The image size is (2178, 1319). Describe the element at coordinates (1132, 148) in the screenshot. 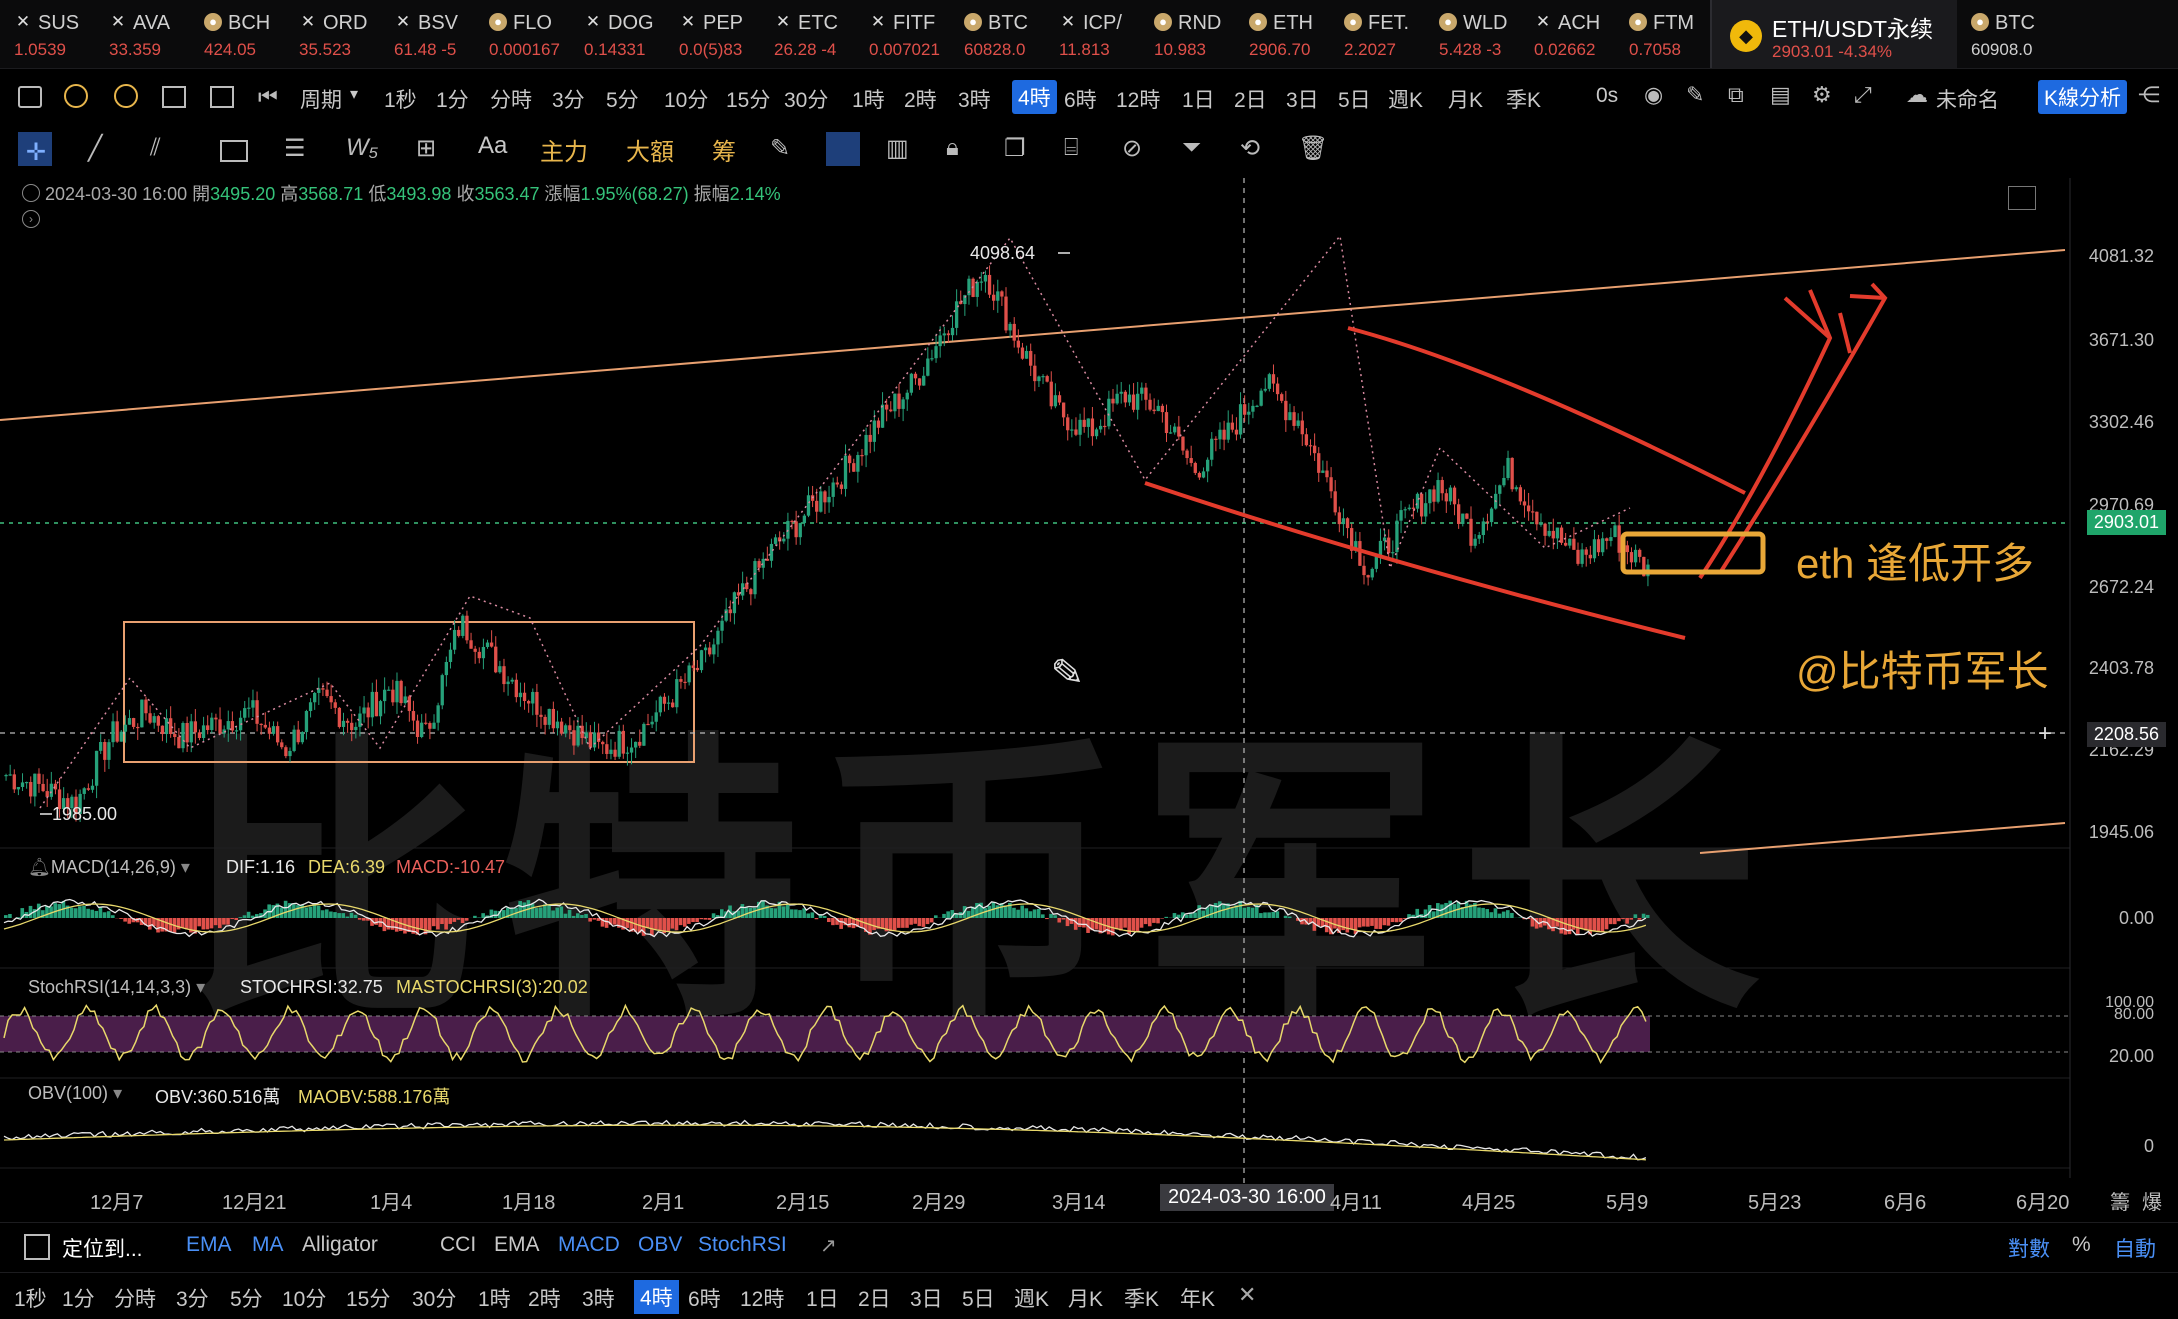

I see `magnet-icon: ⊘` at that location.